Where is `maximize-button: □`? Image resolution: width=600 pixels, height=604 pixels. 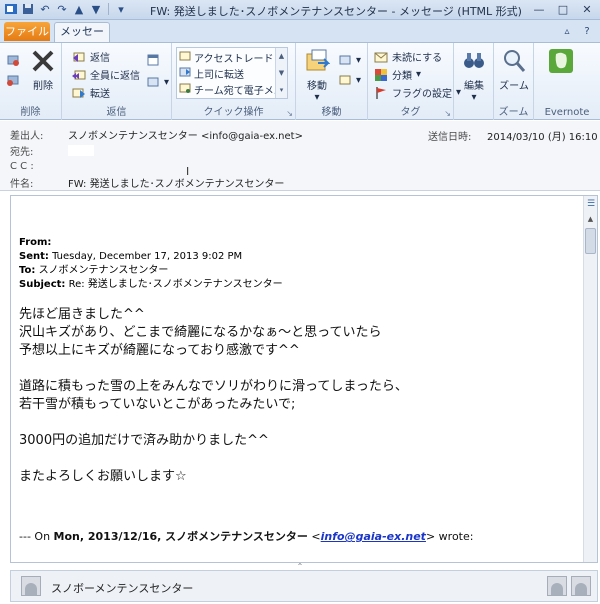
maximize-button: □ is located at coordinates (563, 9).